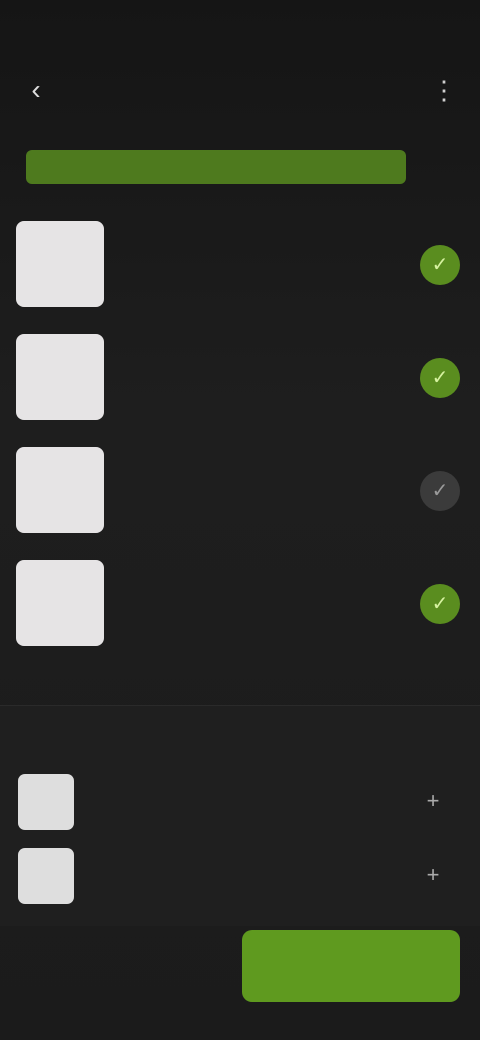 This screenshot has height=1040, width=480. I want to click on menu-icon: ⋮, so click(444, 90).